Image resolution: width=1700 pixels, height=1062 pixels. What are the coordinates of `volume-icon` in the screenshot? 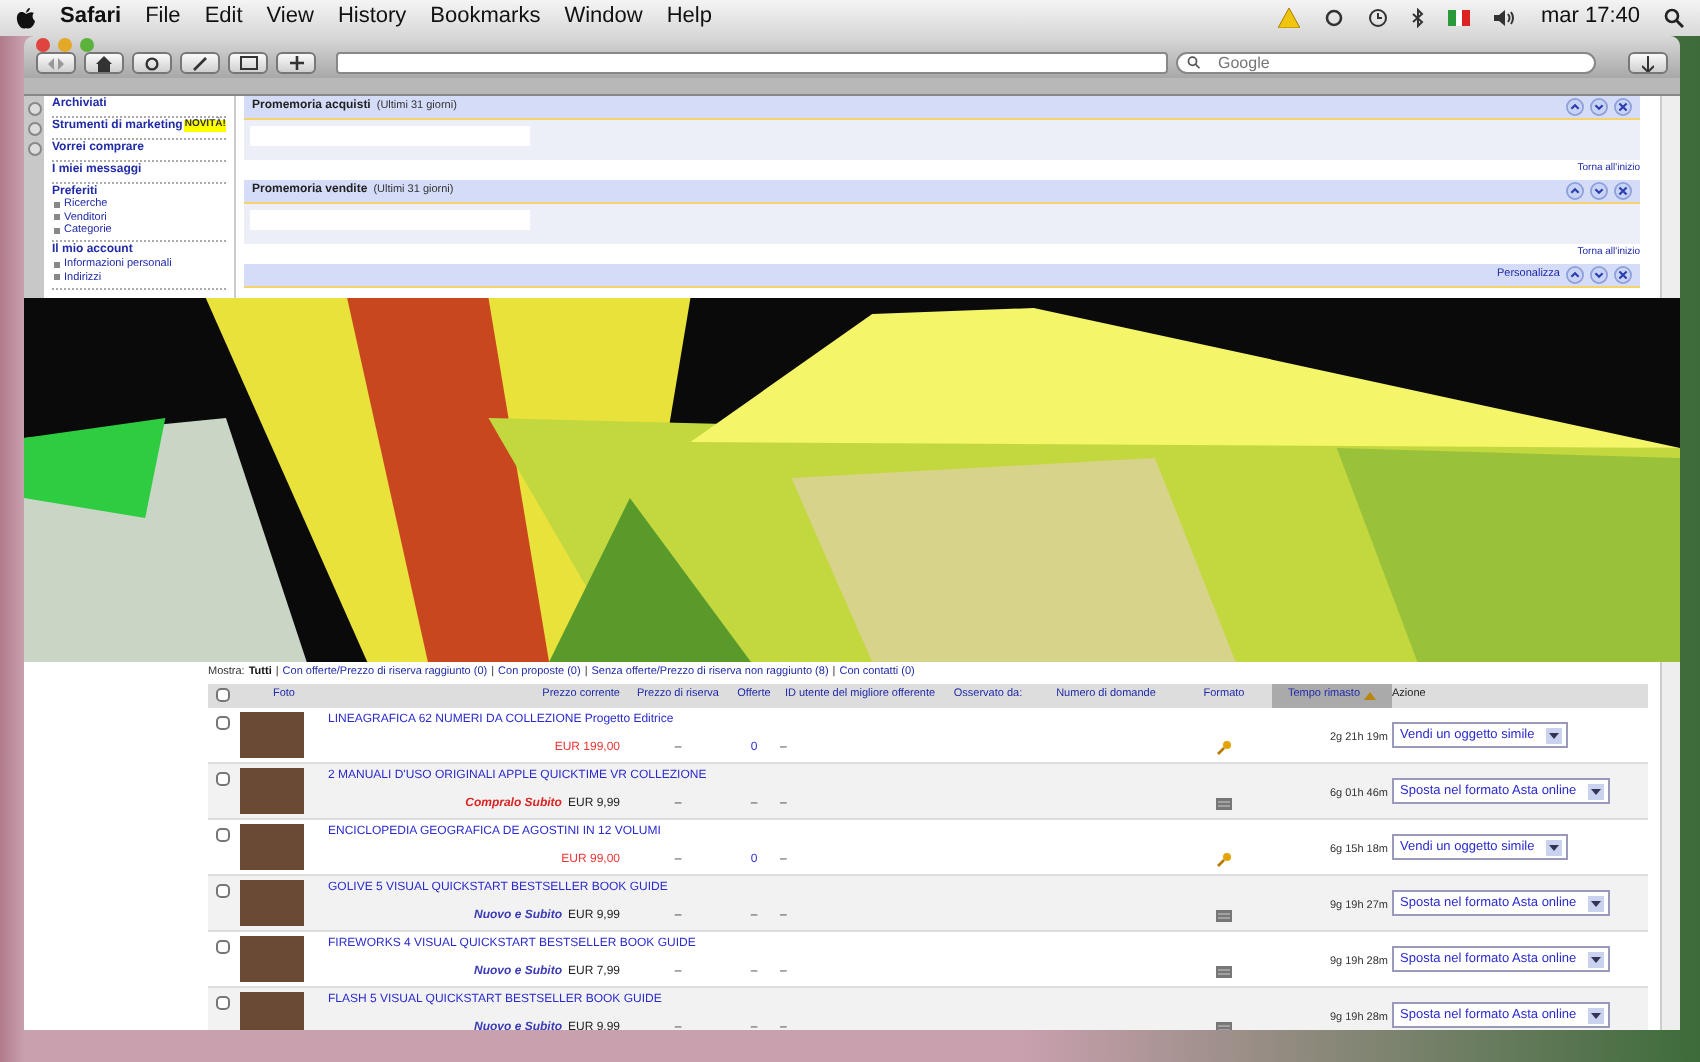 It's located at (1505, 18).